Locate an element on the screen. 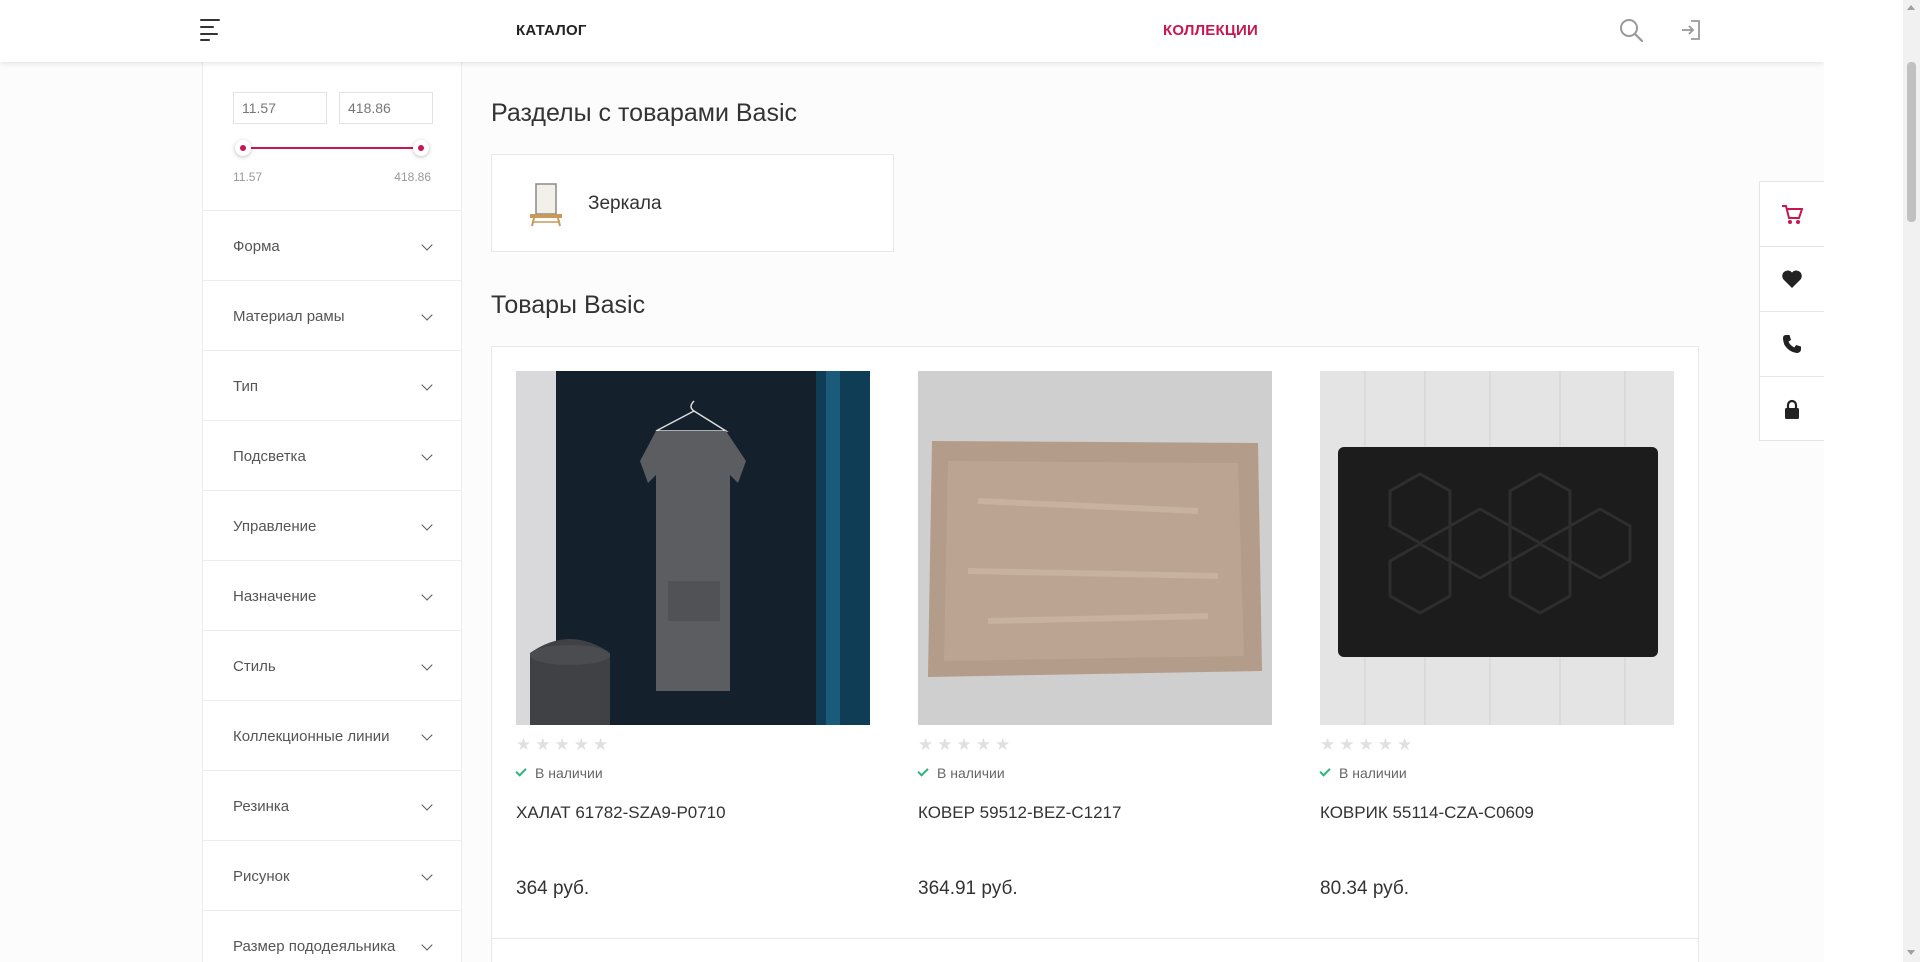 The width and height of the screenshot is (1920, 962). heart-icon is located at coordinates (1792, 279).